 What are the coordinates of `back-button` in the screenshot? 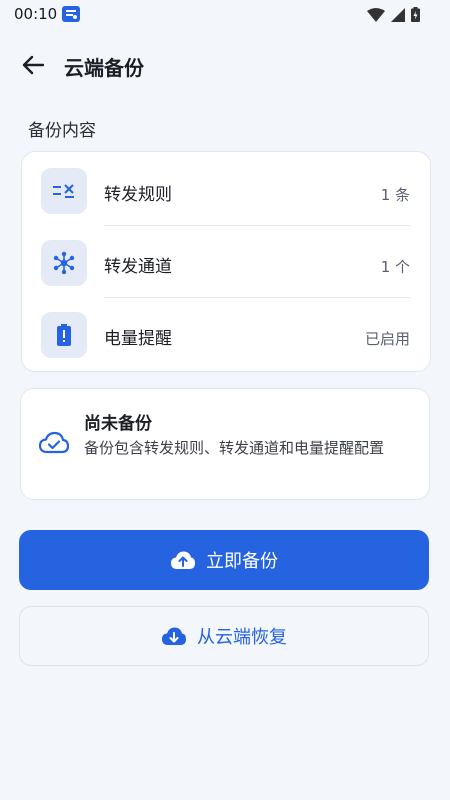 It's located at (33, 65).